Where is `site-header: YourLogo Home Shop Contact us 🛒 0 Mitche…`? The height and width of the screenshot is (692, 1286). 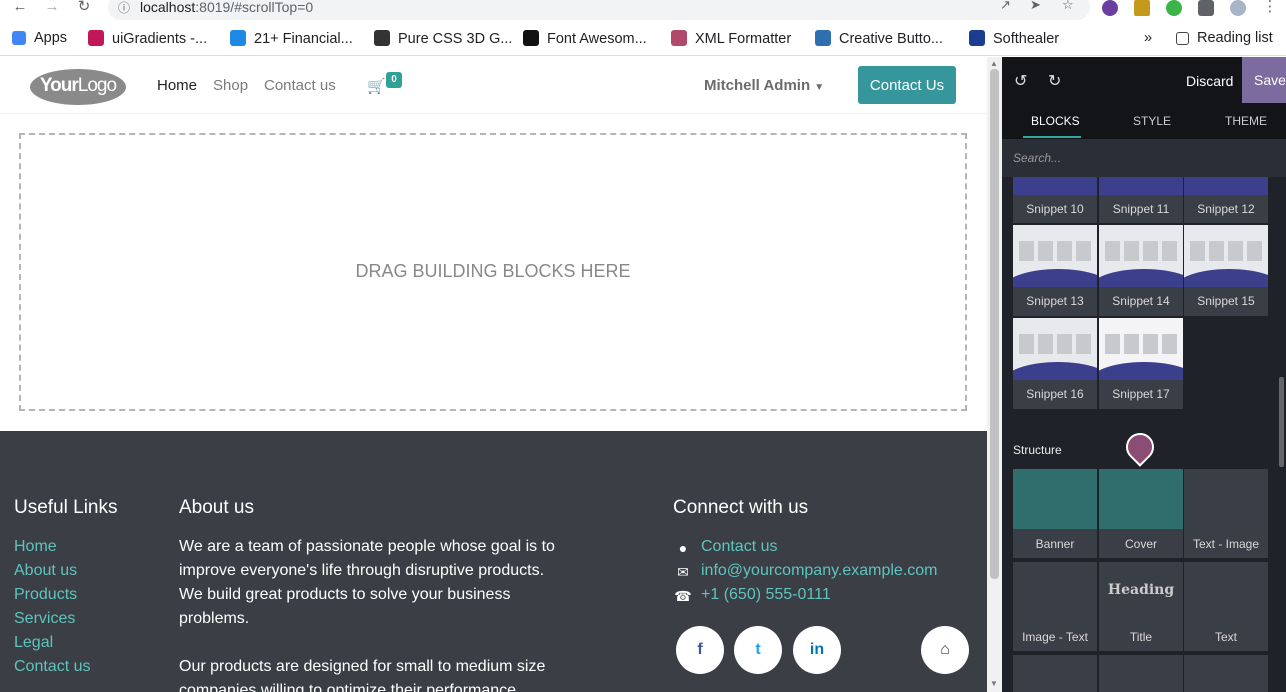
site-header: YourLogo Home Shop Contact us 🛒 0 Mitche… is located at coordinates (493, 85).